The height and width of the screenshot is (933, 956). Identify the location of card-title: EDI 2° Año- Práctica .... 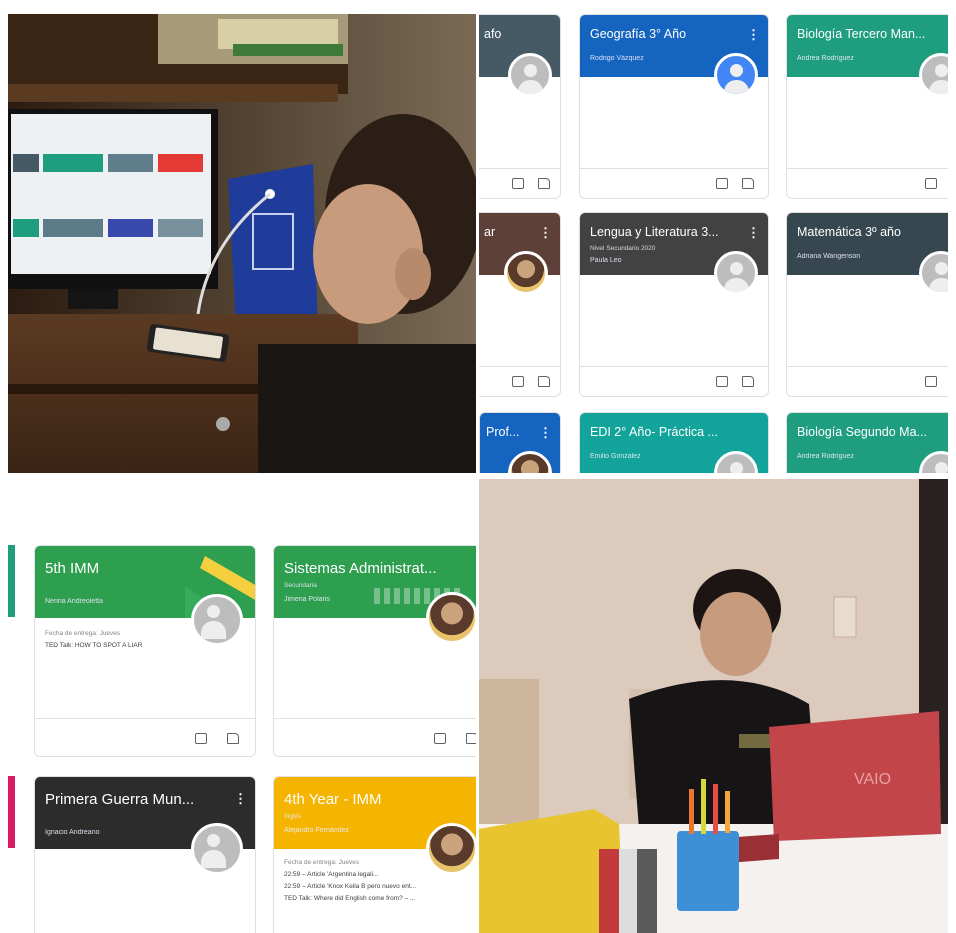
(654, 432).